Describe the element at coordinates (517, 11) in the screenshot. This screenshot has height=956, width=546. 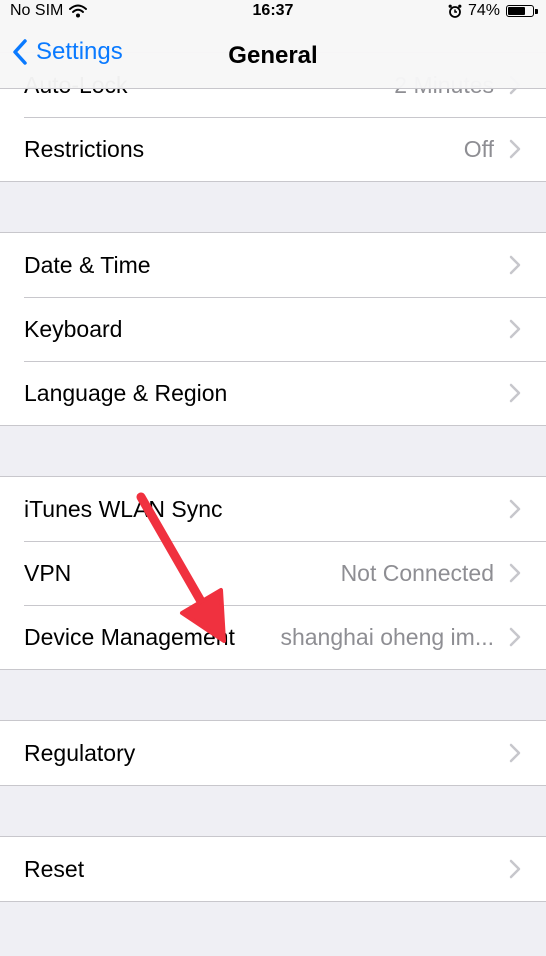
I see `battery-fill` at that location.